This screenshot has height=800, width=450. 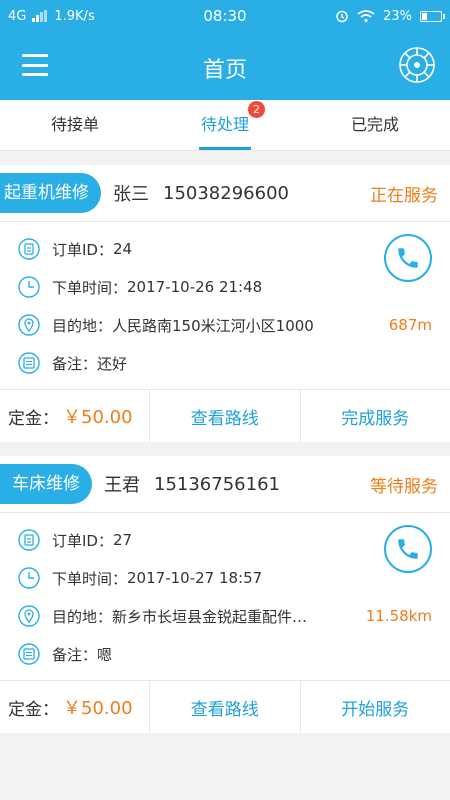 I want to click on settings-wheel-icon, so click(x=417, y=65).